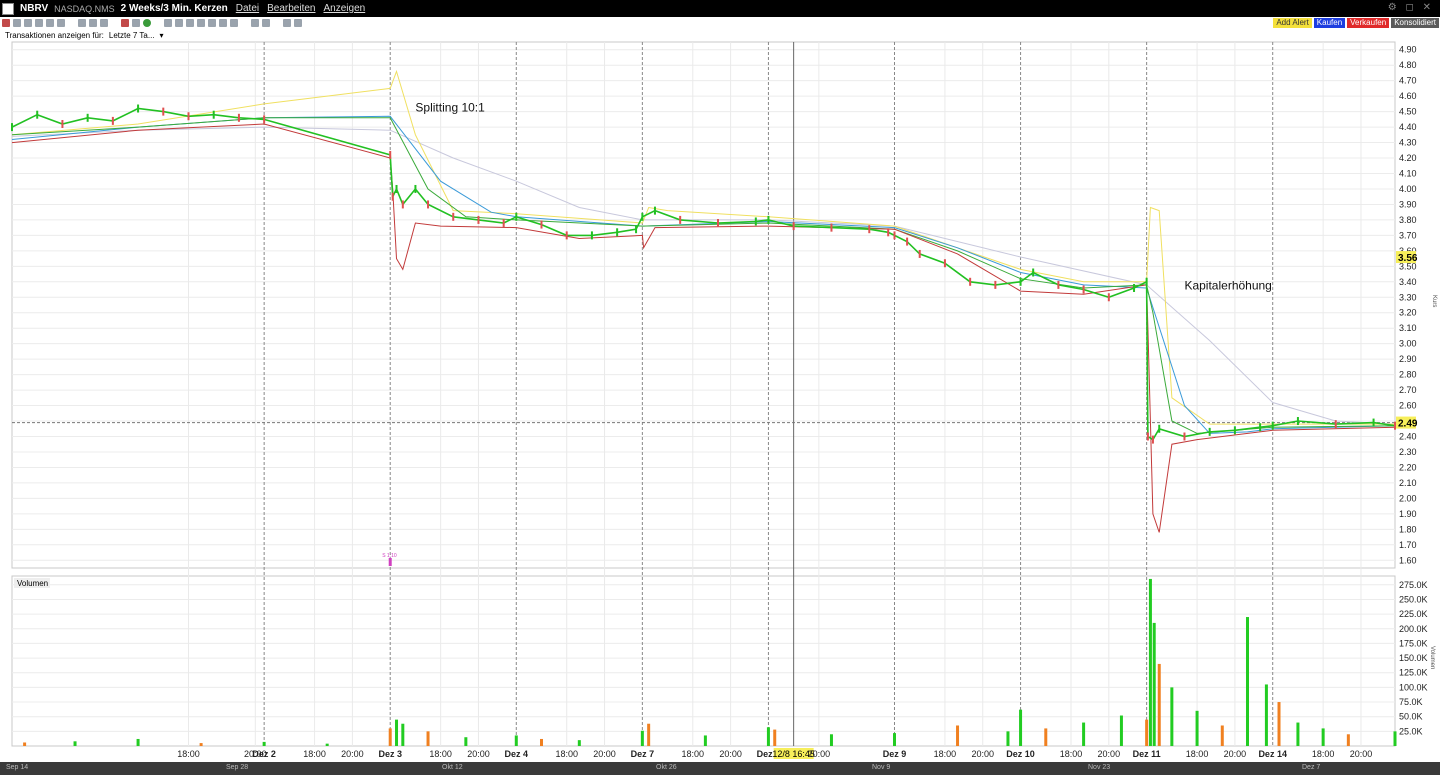 Image resolution: width=1440 pixels, height=775 pixels. Describe the element at coordinates (1415, 23) in the screenshot. I see `consolidated-button: Konsolidiert` at that location.